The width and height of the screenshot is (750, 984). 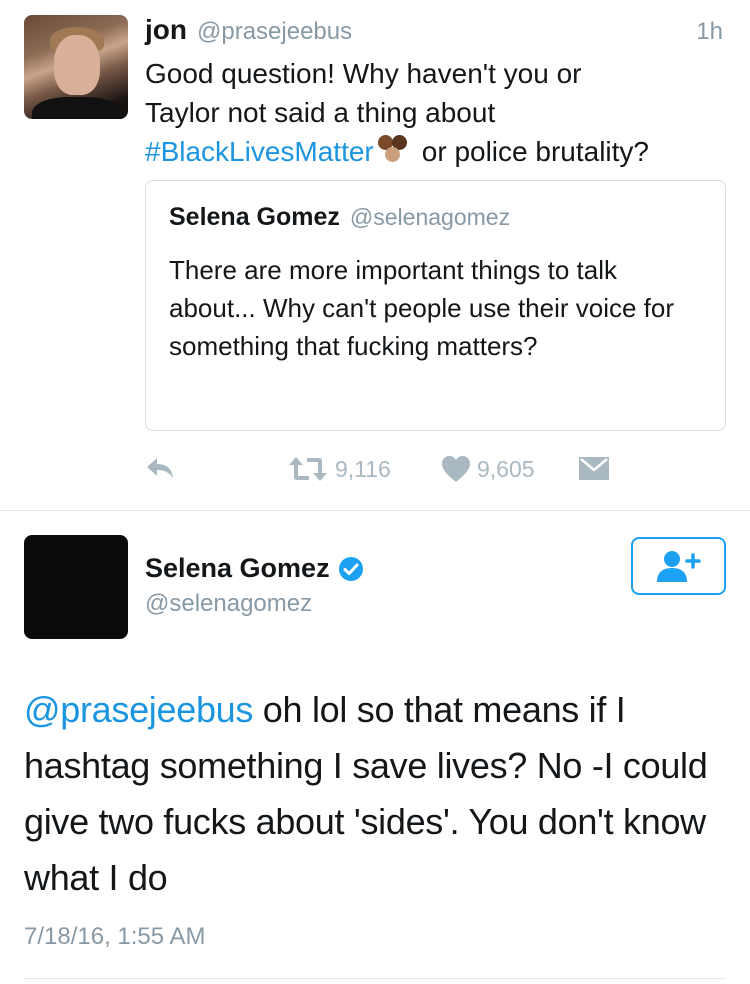 I want to click on reply-author-name-row: Selena Gomez, so click(x=254, y=568).